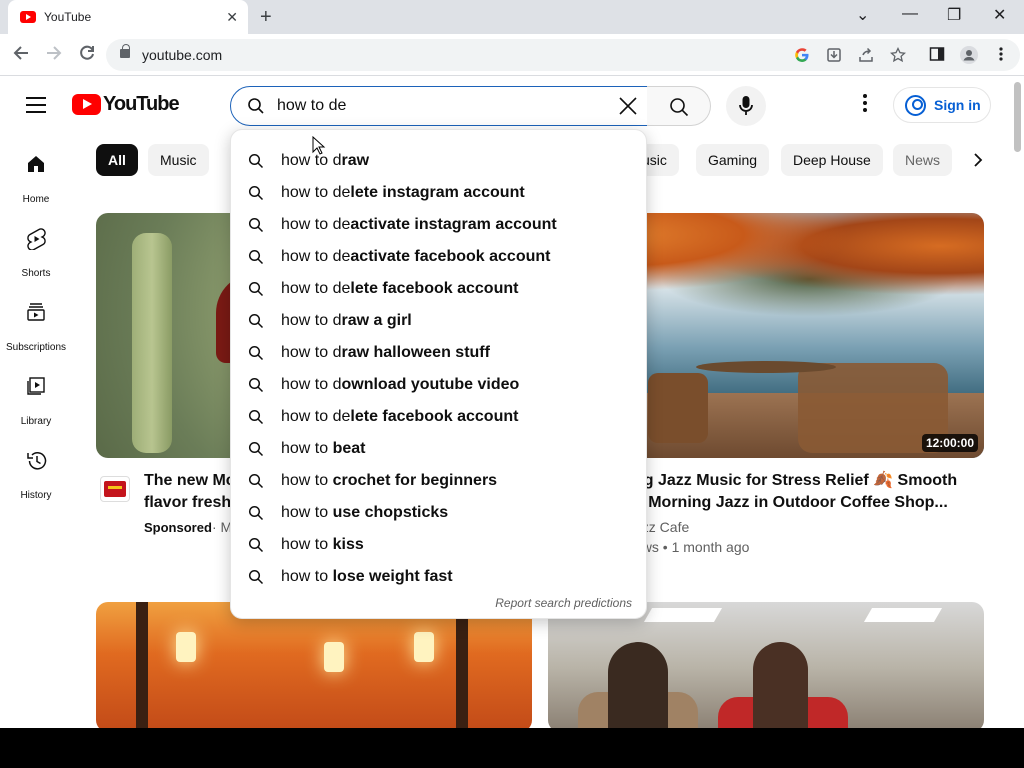 The width and height of the screenshot is (1024, 768). What do you see at coordinates (36, 407) in the screenshot?
I see `guide-item-library: Library` at bounding box center [36, 407].